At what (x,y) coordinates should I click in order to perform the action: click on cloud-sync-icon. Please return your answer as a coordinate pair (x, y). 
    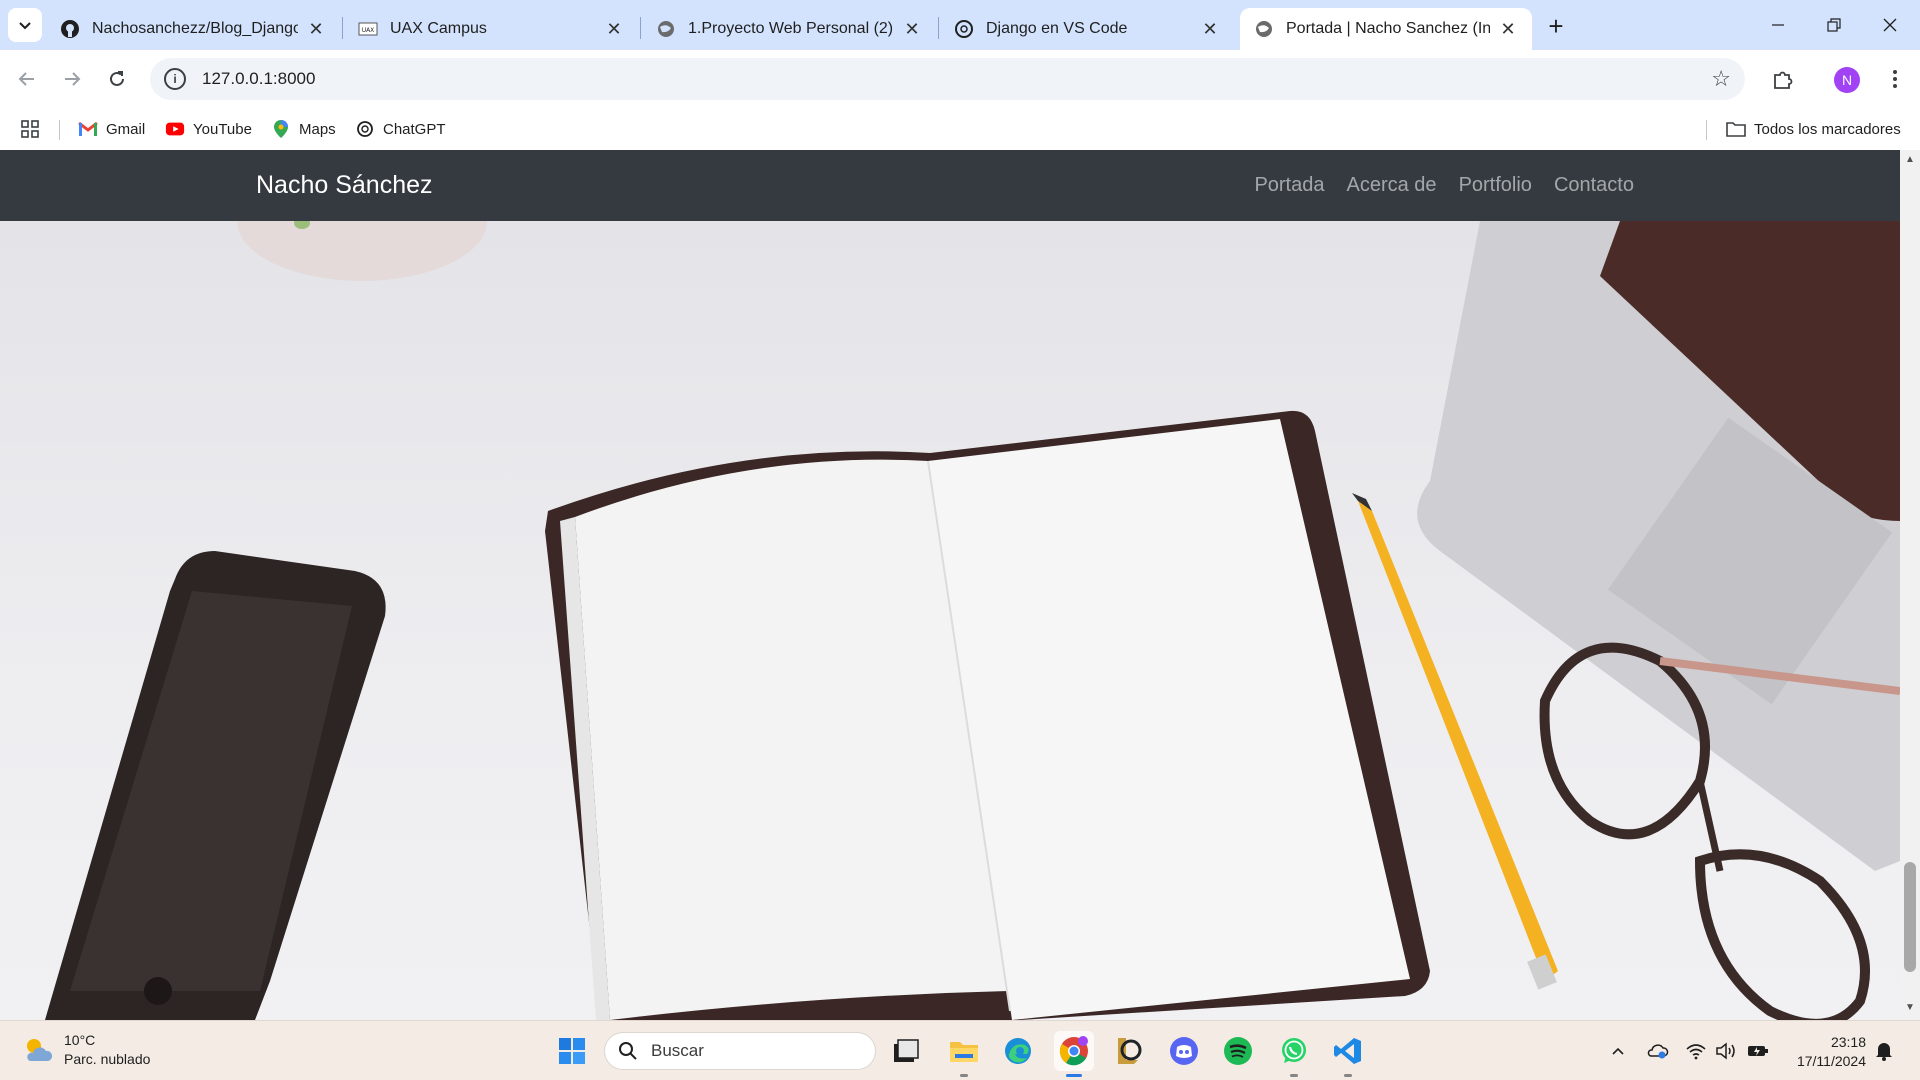
    Looking at the image, I should click on (1658, 1051).